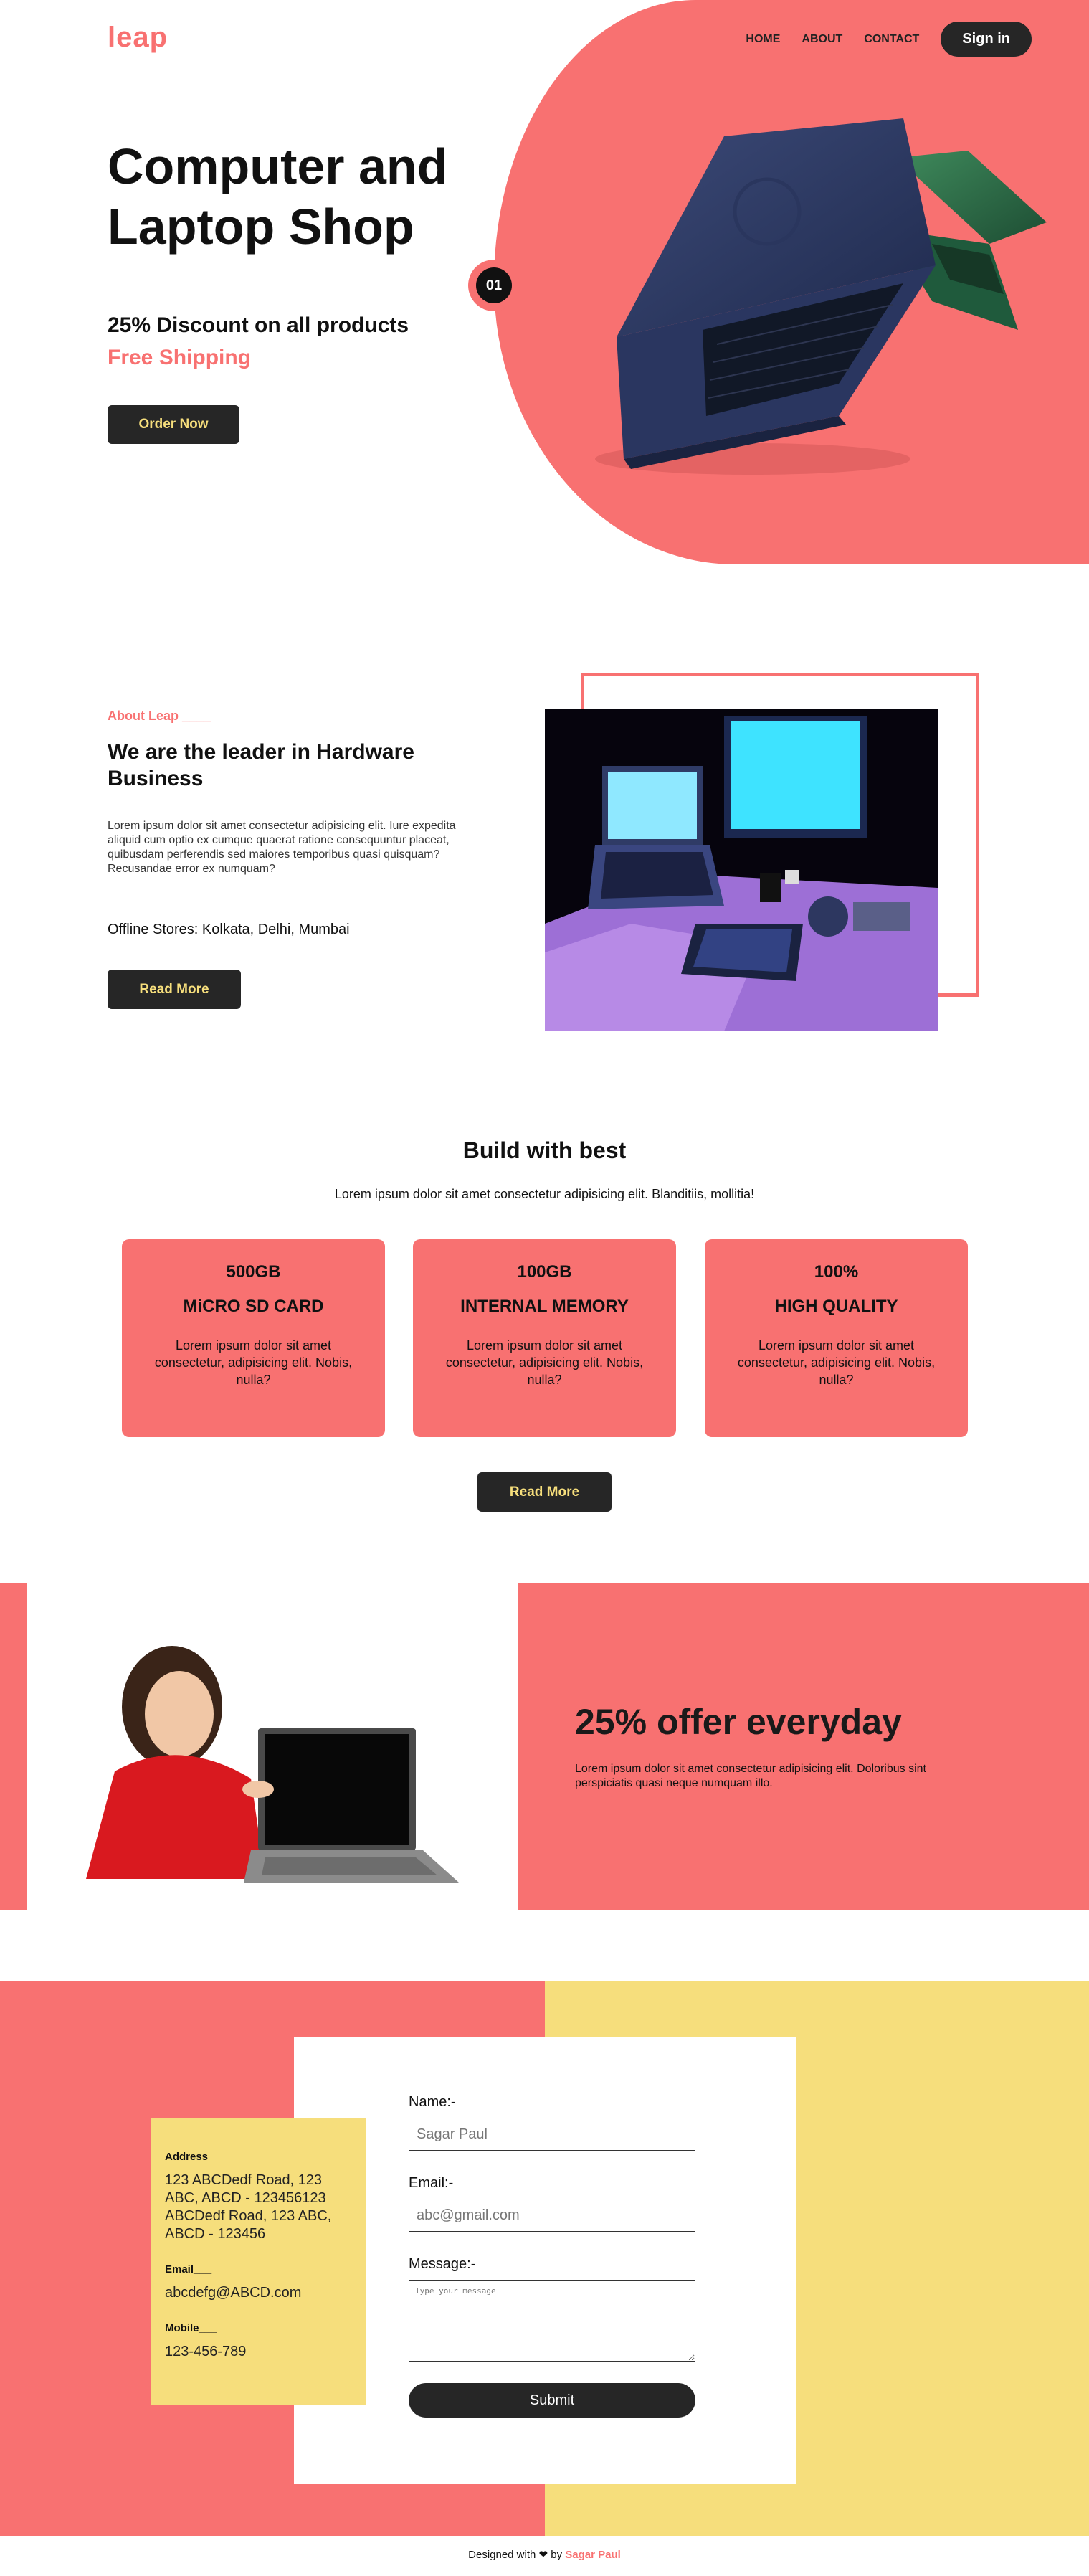 The height and width of the screenshot is (2576, 1089). I want to click on nav-contact: CONTACT, so click(891, 39).